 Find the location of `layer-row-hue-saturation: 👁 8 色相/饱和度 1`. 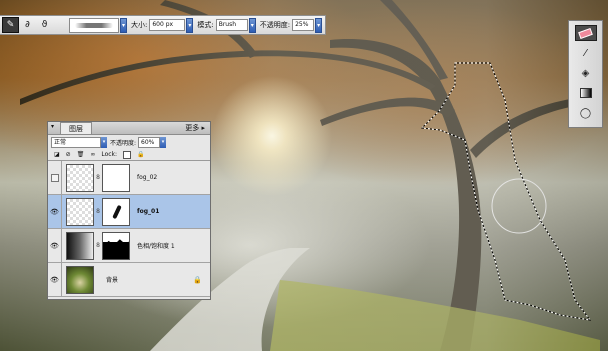

layer-row-hue-saturation: 👁 8 色相/饱和度 1 is located at coordinates (129, 245).